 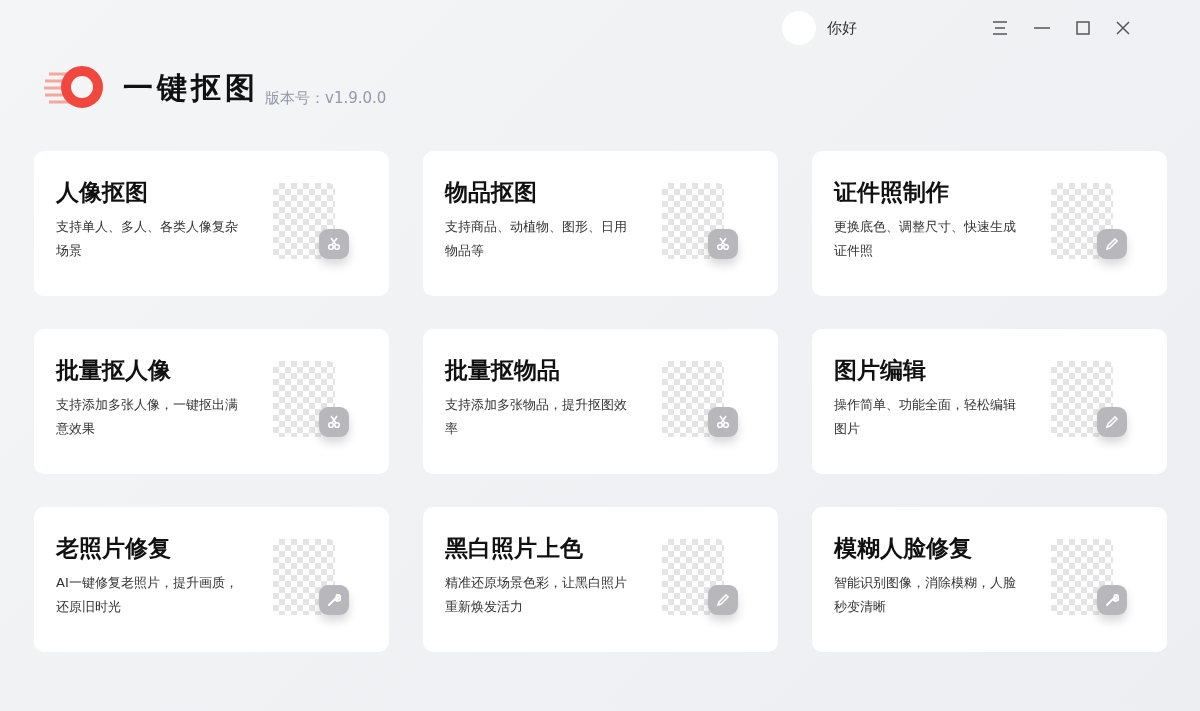 What do you see at coordinates (880, 370) in the screenshot?
I see `card-title: 图片编辑` at bounding box center [880, 370].